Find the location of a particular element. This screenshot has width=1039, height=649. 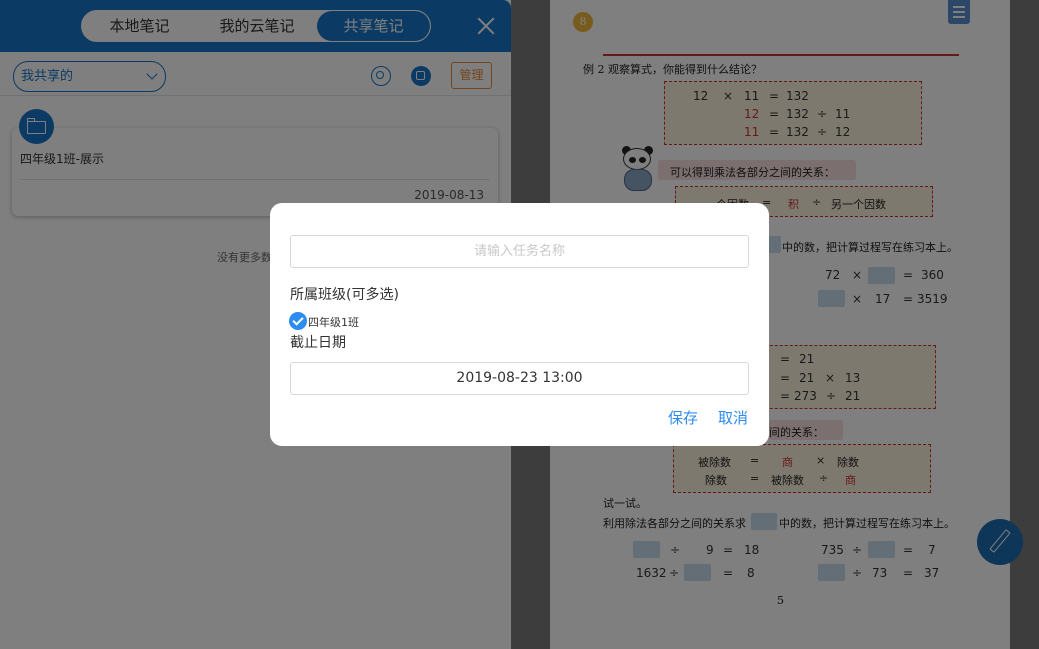

class-option-label: 四年级1班 is located at coordinates (333, 322).